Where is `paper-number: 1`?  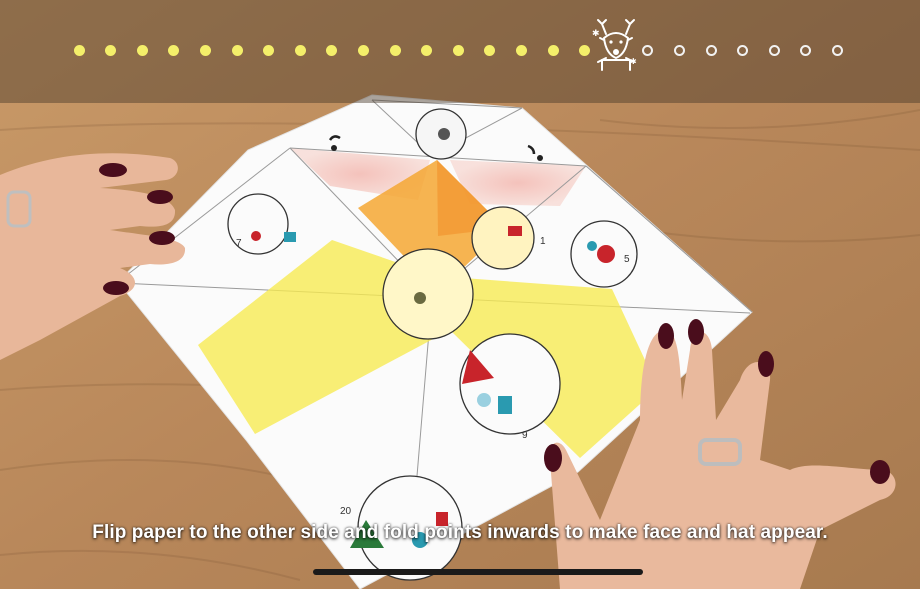 paper-number: 1 is located at coordinates (543, 241).